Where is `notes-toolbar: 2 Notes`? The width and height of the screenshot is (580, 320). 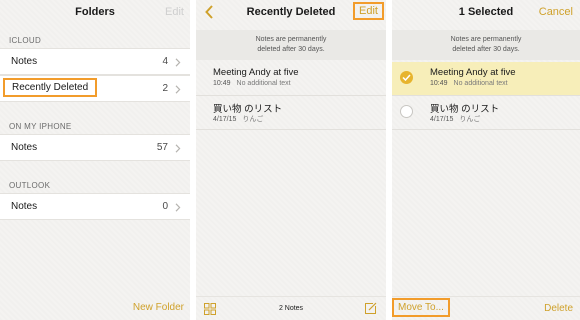 notes-toolbar: 2 Notes is located at coordinates (291, 308).